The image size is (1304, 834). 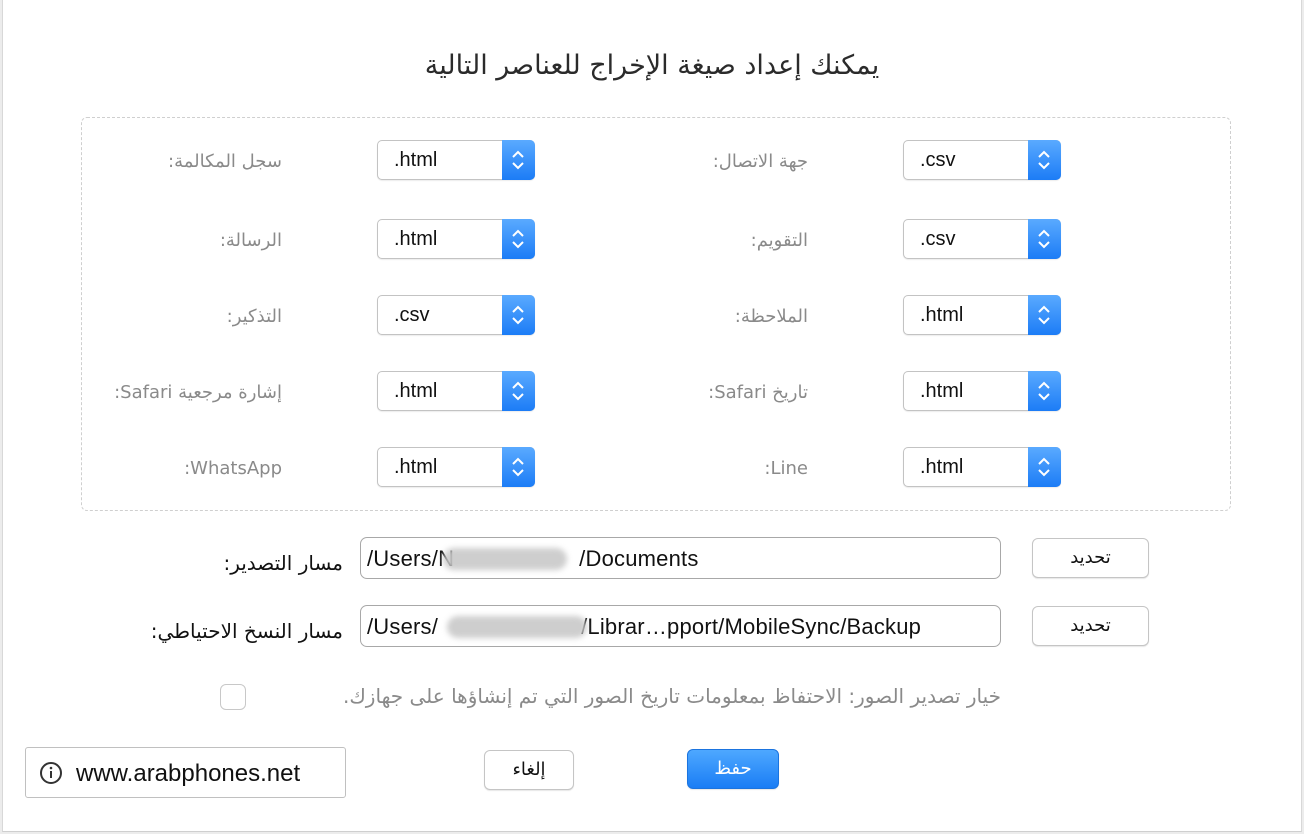 I want to click on safari-bookmark-format-value: .html, so click(x=416, y=391).